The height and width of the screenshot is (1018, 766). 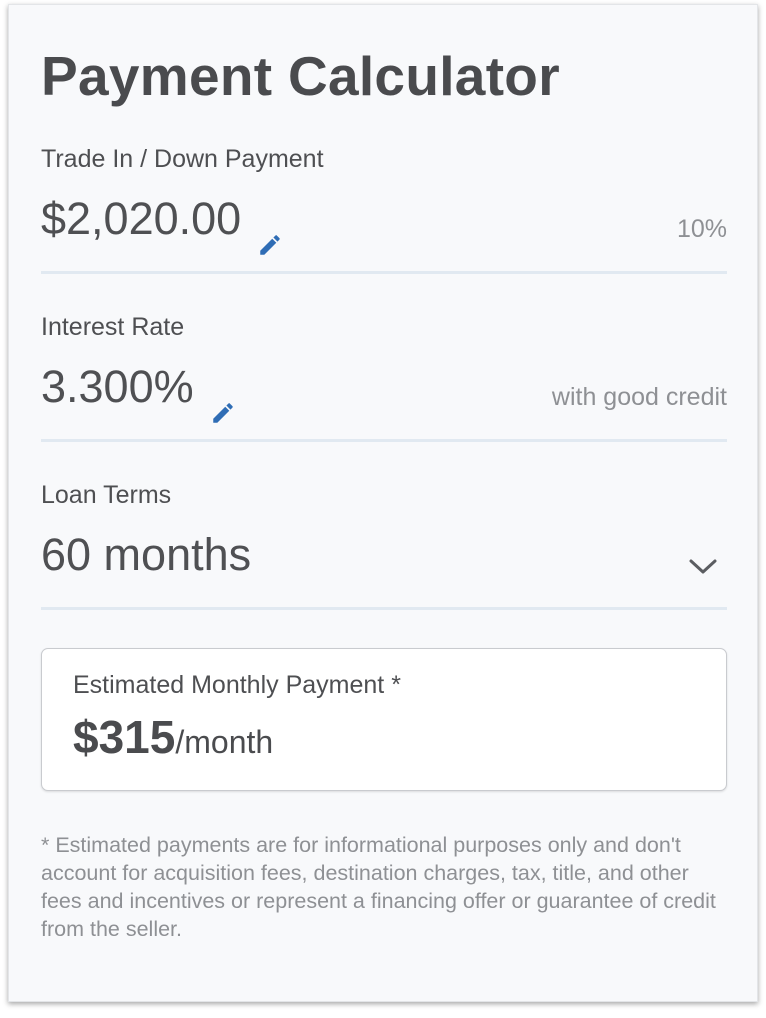 I want to click on interest-rate-field: Interest Rate 3.300% with good credit, so click(x=384, y=377).